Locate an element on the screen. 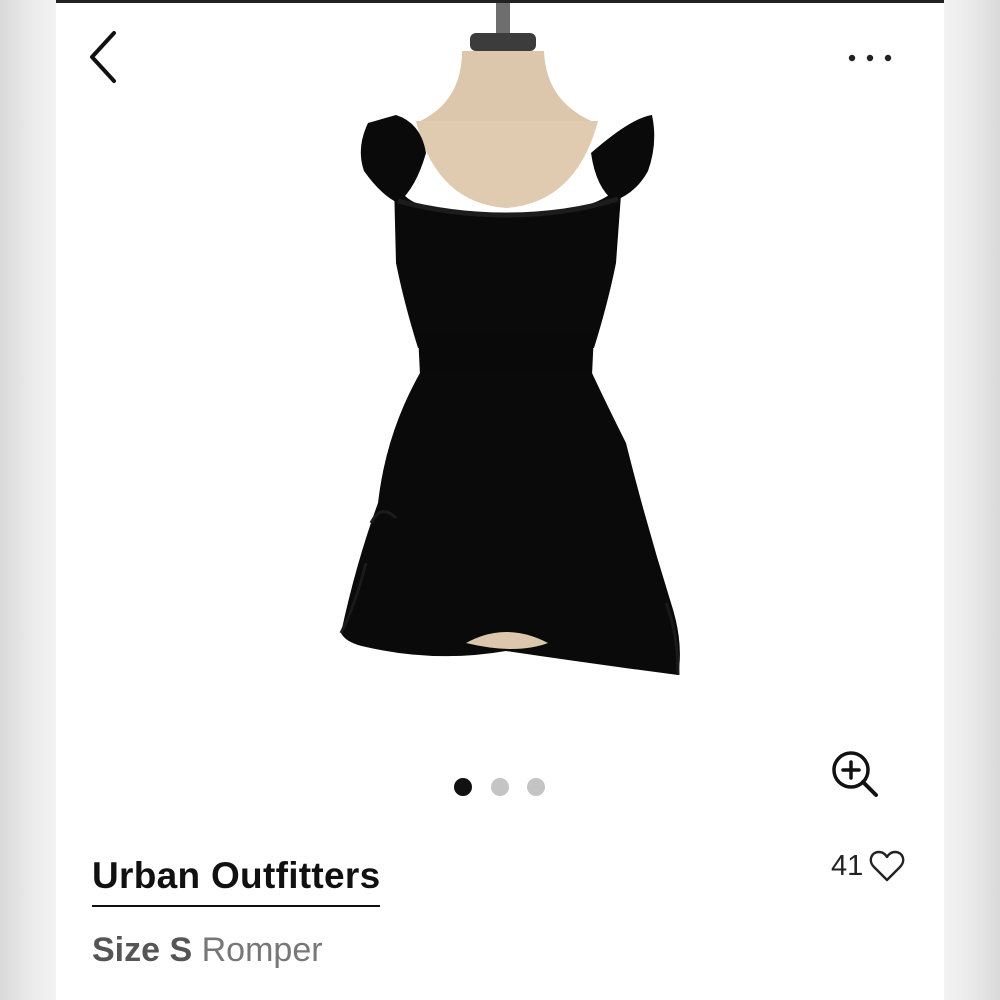 This screenshot has height=1000, width=1000. zoom-in-icon is located at coordinates (855, 774).